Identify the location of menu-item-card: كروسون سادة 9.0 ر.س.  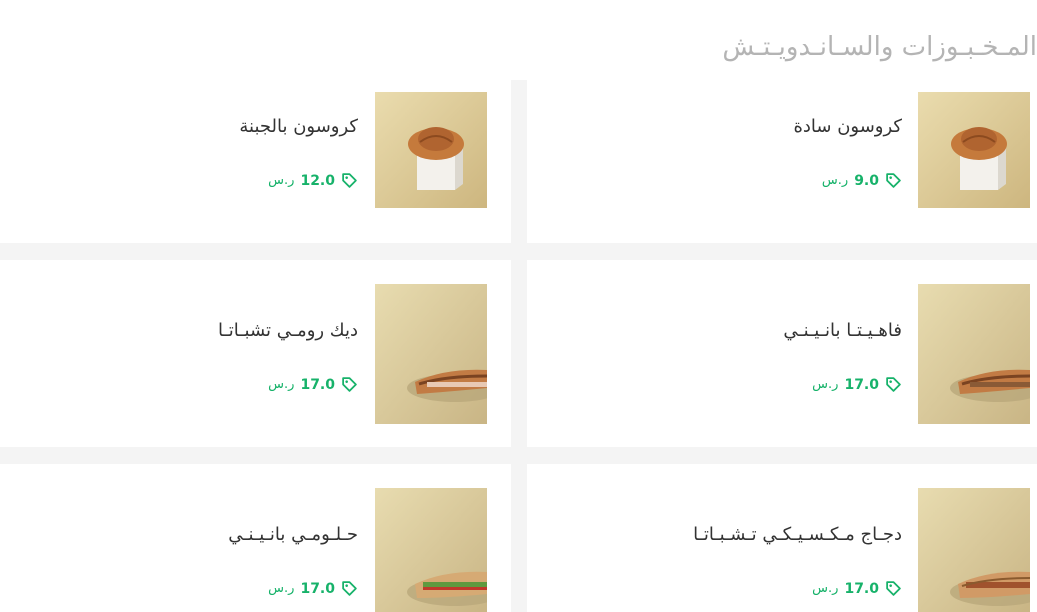
(782, 161).